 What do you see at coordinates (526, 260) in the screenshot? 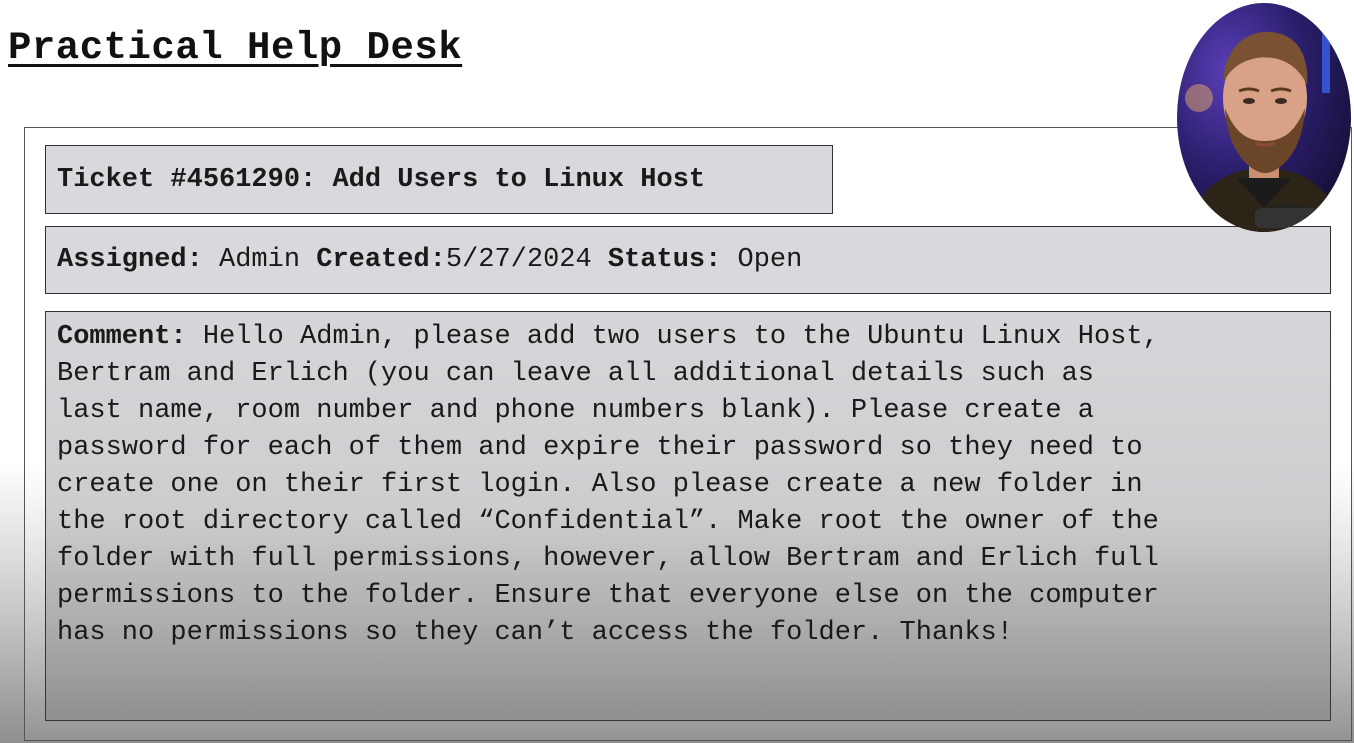
I see `created-value: 5/27/2024` at bounding box center [526, 260].